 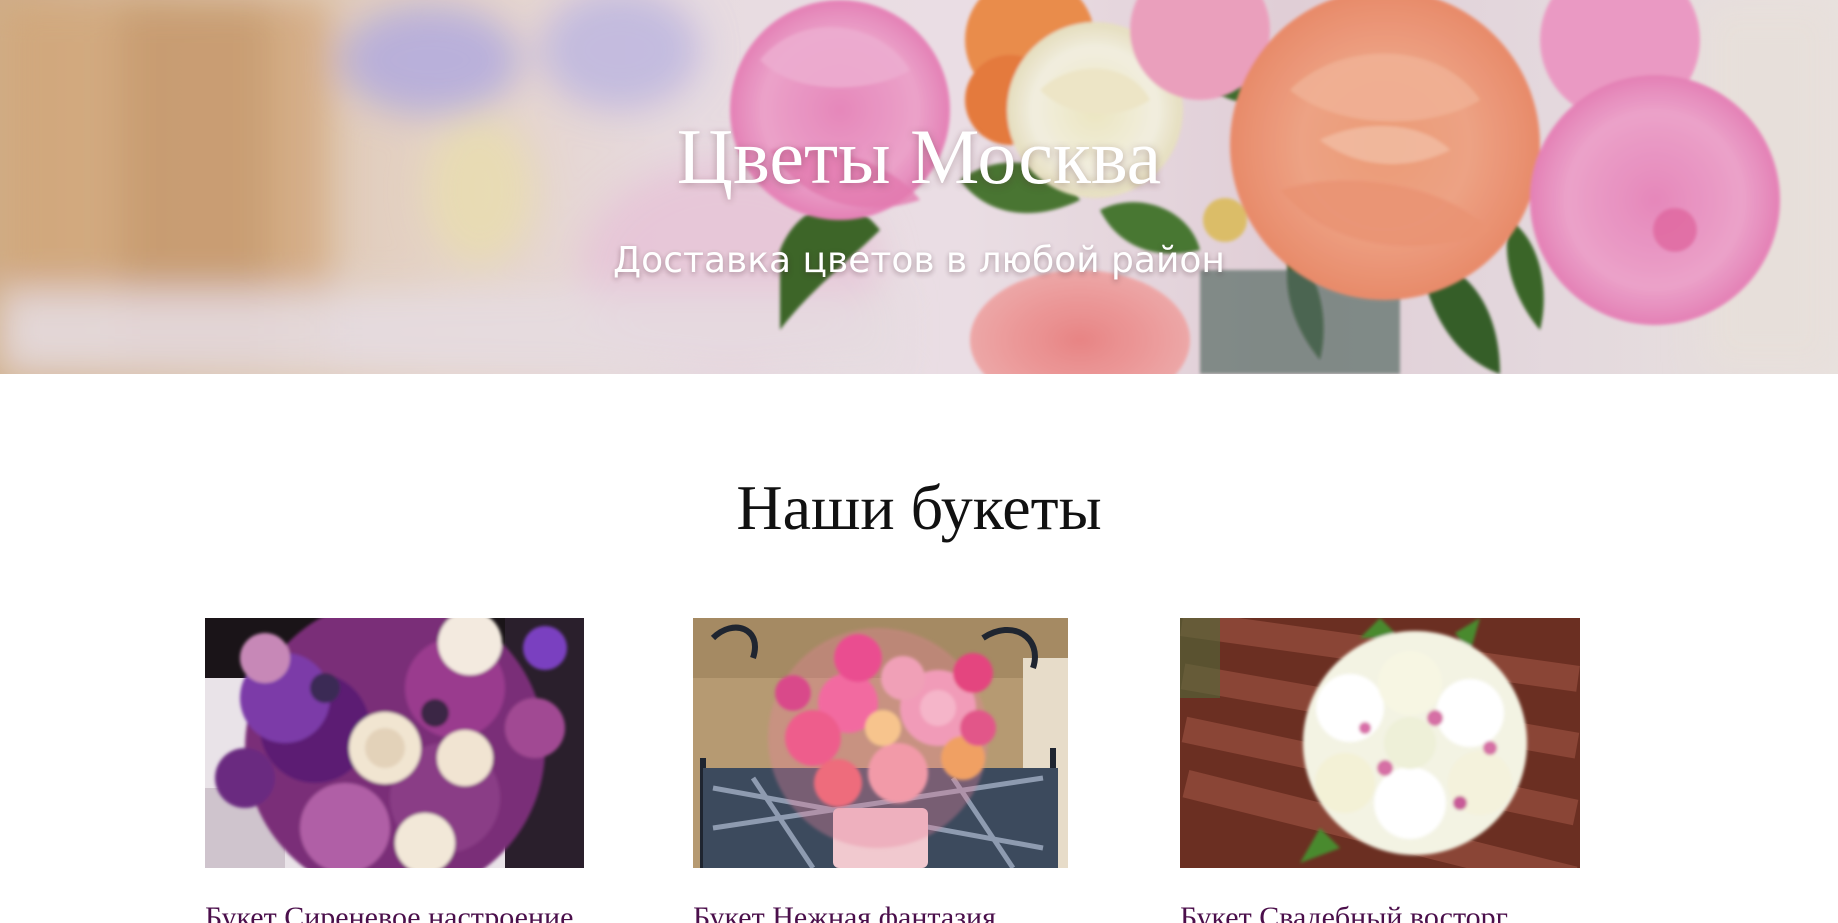 What do you see at coordinates (1380, 743) in the screenshot?
I see `white-bouquet-photo` at bounding box center [1380, 743].